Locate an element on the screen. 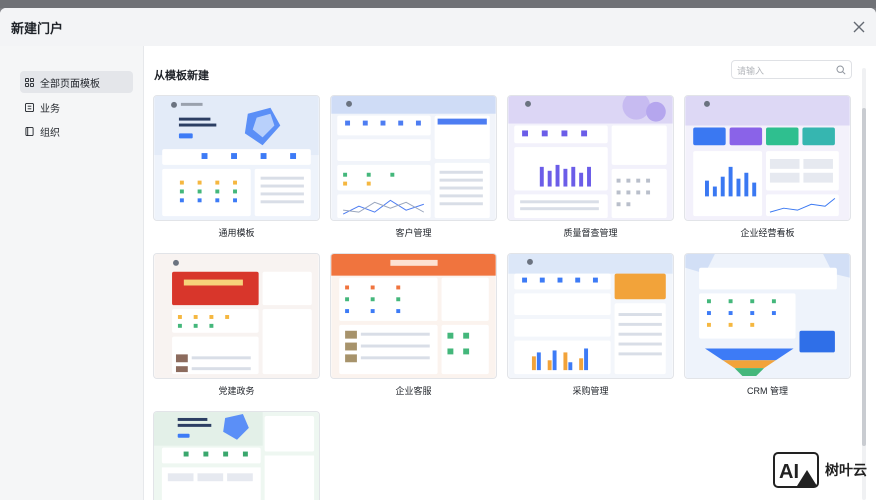 Image resolution: width=876 pixels, height=500 pixels. grid-icon is located at coordinates (29, 82).